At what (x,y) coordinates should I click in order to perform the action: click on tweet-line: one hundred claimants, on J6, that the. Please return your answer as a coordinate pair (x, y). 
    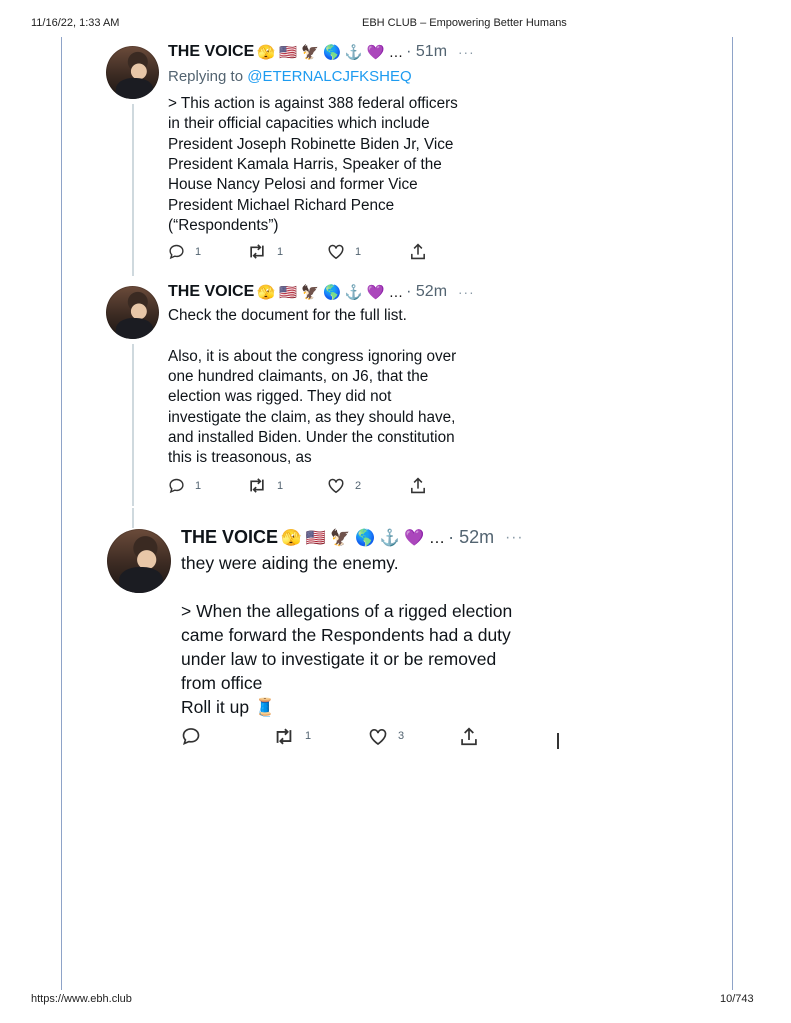
    Looking at the image, I should click on (298, 377).